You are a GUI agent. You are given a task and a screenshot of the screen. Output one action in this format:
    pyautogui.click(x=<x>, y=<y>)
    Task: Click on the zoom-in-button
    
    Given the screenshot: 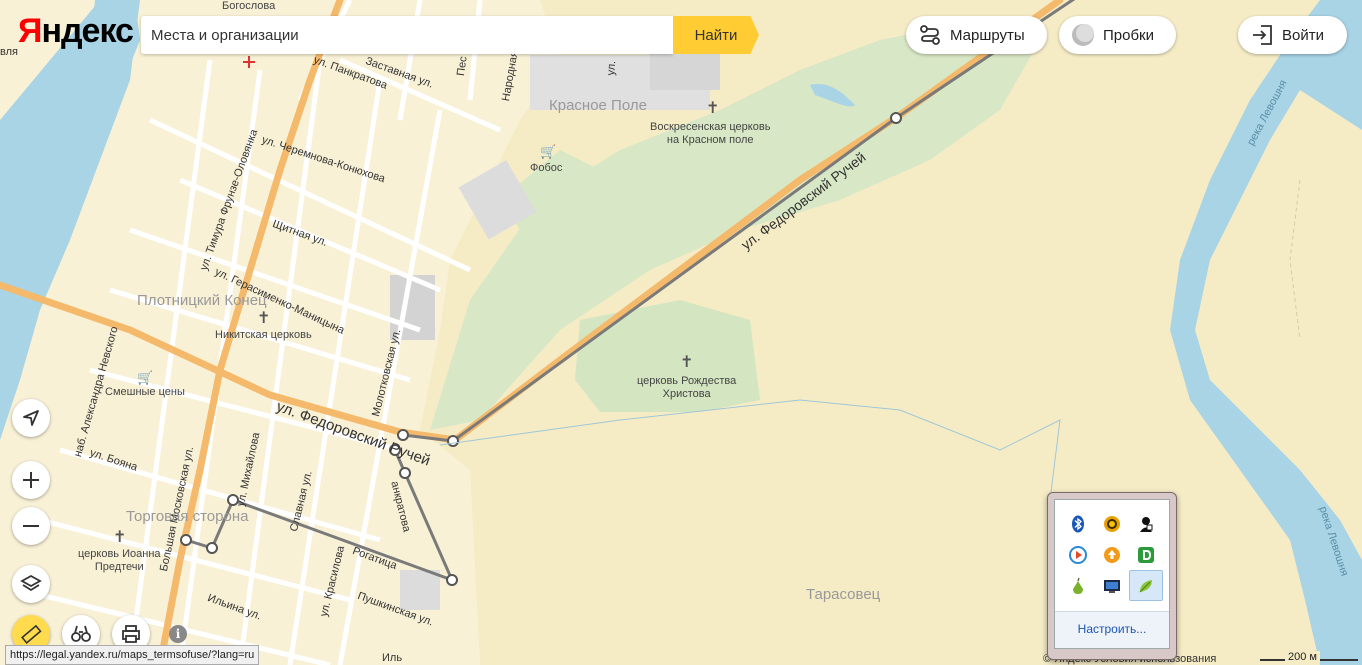 What is the action you would take?
    pyautogui.click(x=31, y=480)
    